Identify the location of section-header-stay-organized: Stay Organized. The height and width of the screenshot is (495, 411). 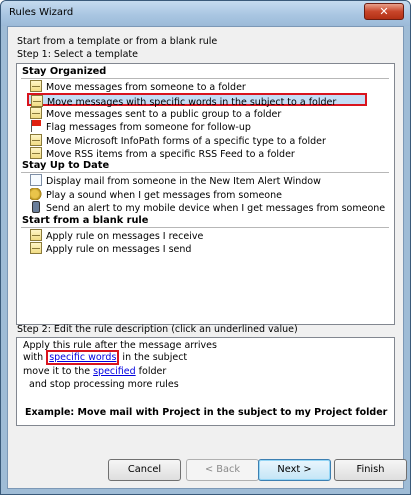
(64, 71).